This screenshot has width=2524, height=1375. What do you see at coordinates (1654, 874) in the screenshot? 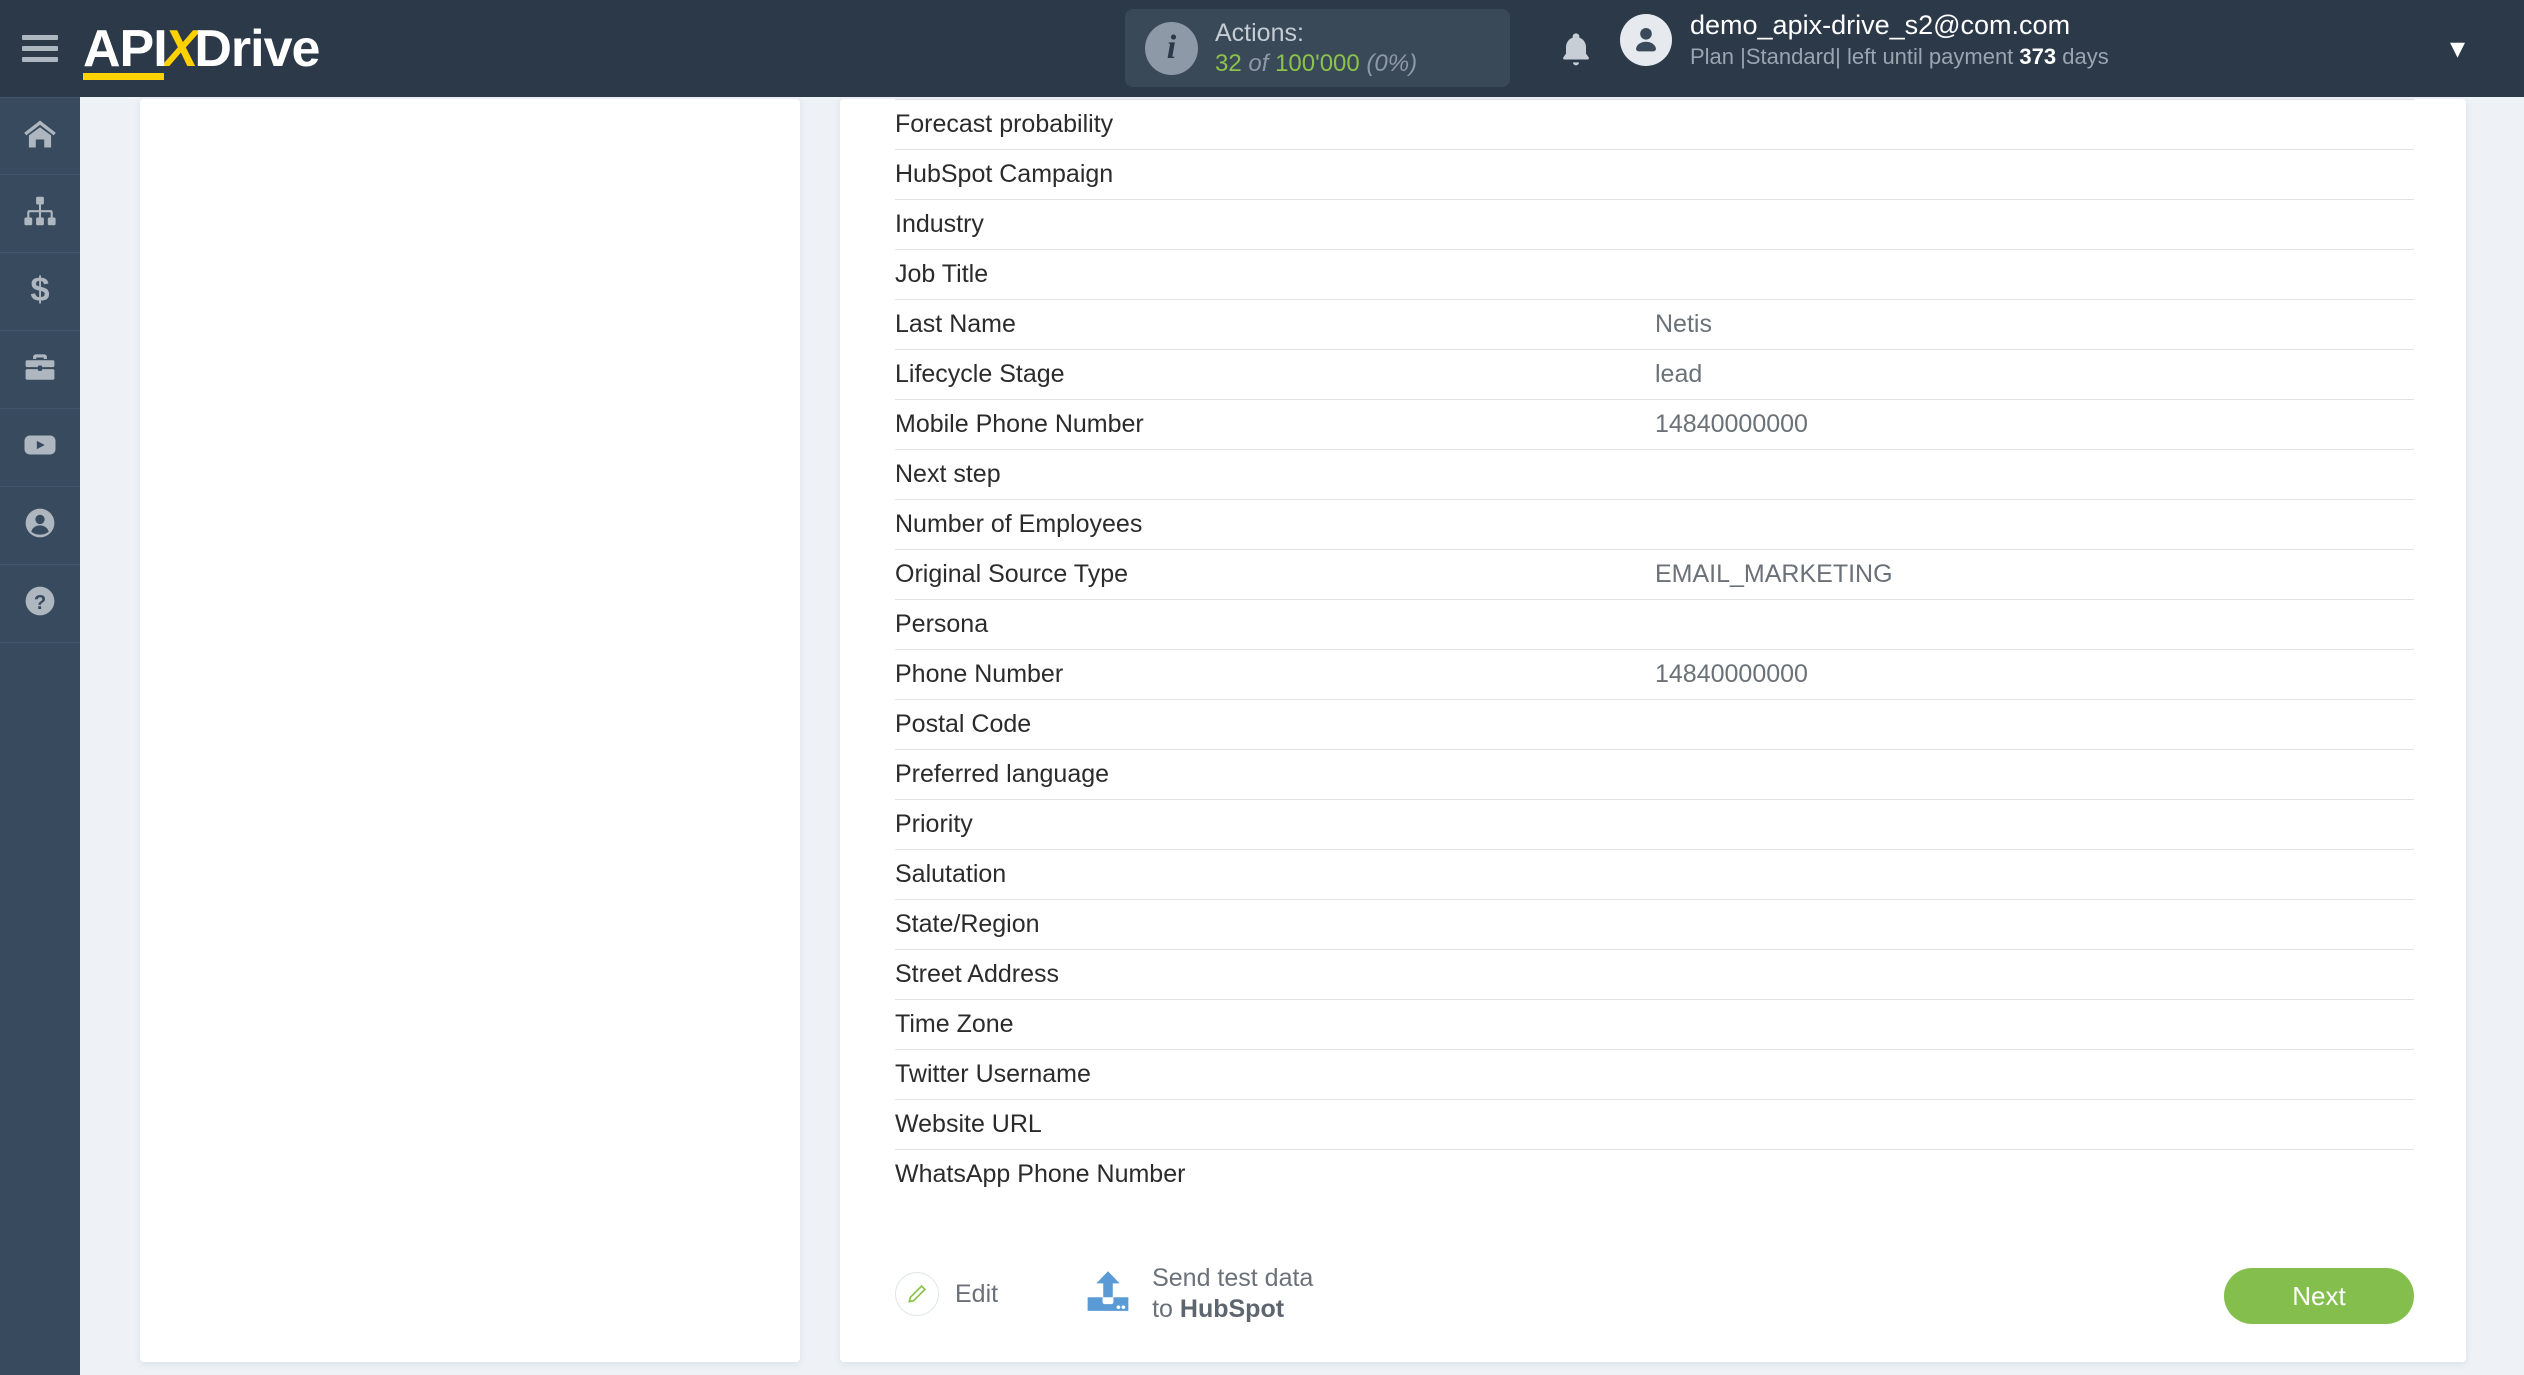
I see `table-row: Salutation` at bounding box center [1654, 874].